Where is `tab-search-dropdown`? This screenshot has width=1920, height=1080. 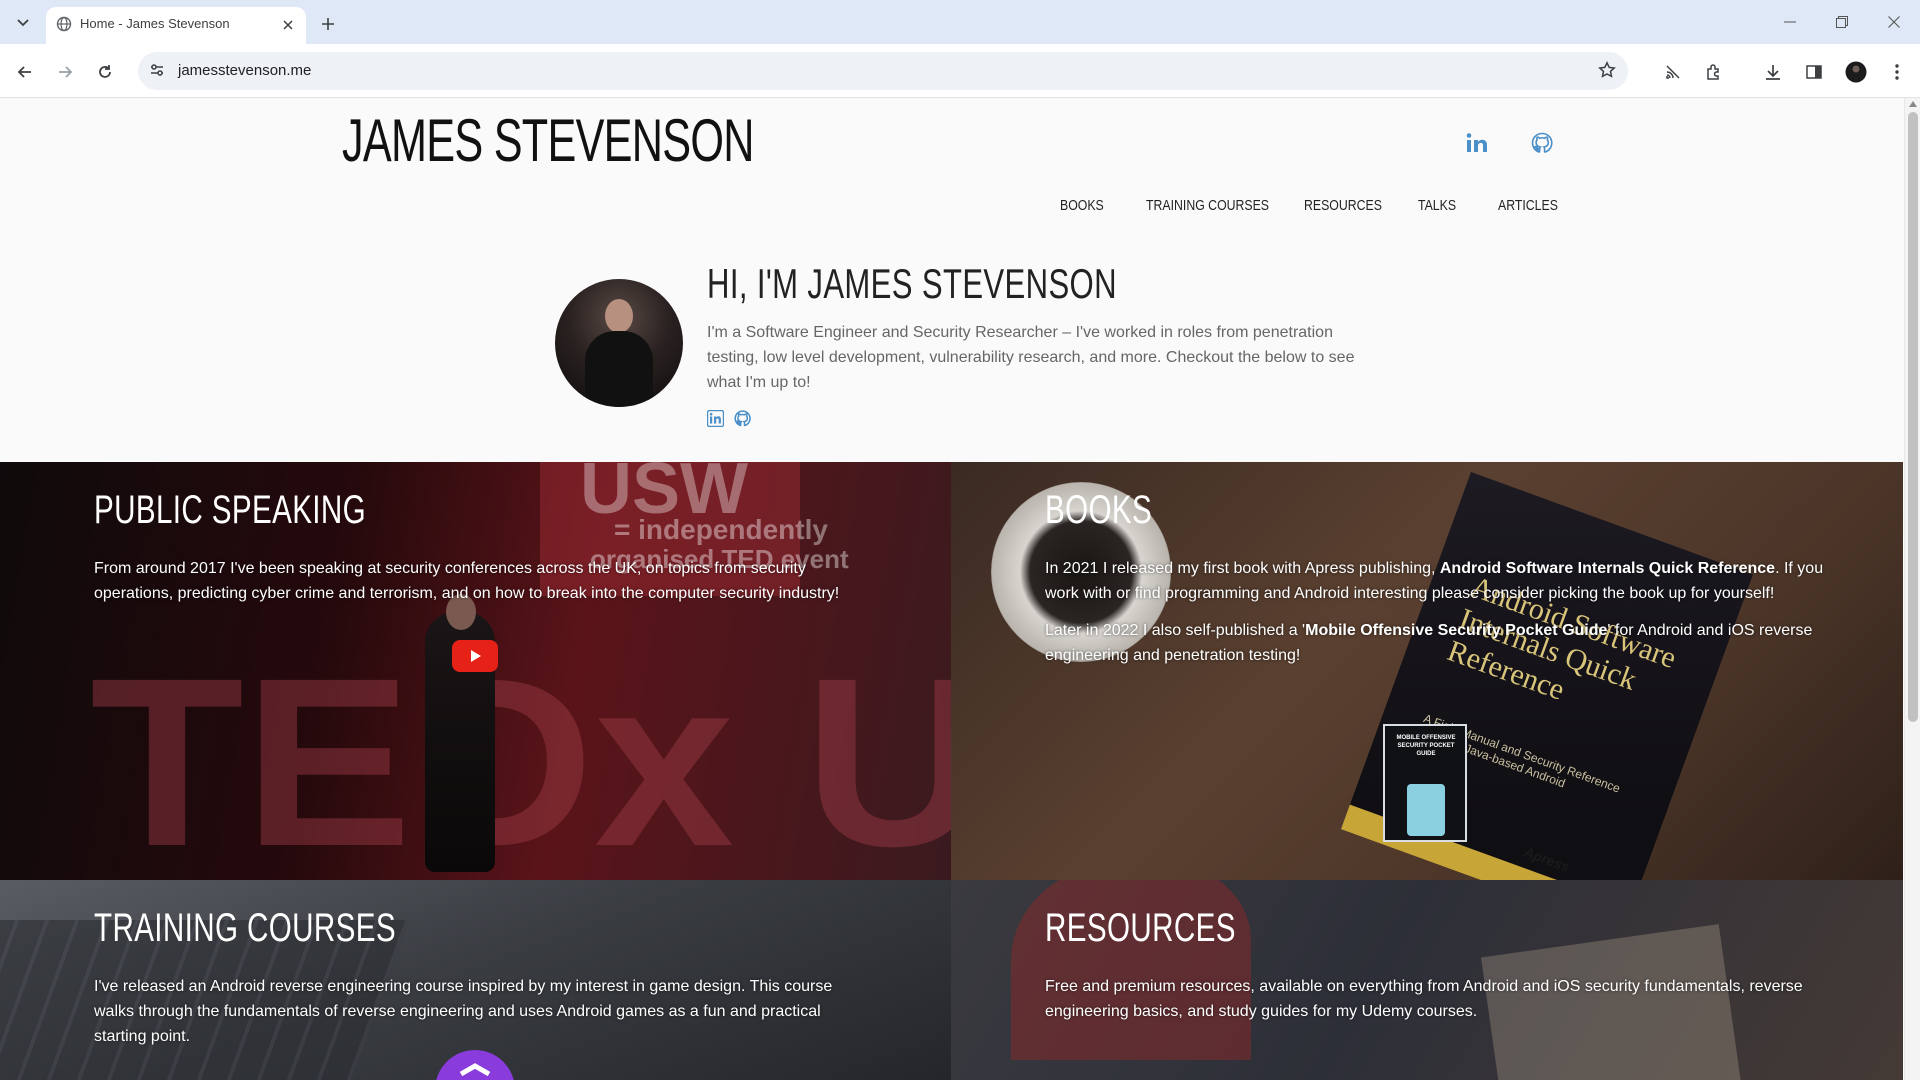 tab-search-dropdown is located at coordinates (23, 23).